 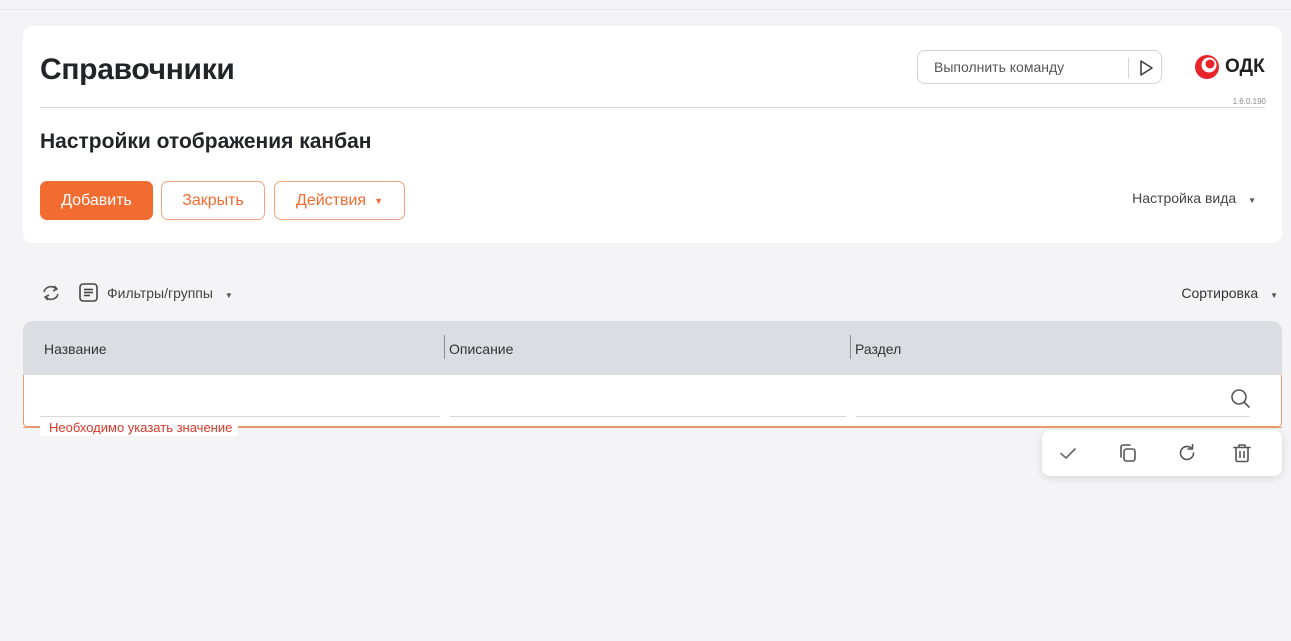 What do you see at coordinates (331, 200) in the screenshot?
I see `actions-button-label: Действия` at bounding box center [331, 200].